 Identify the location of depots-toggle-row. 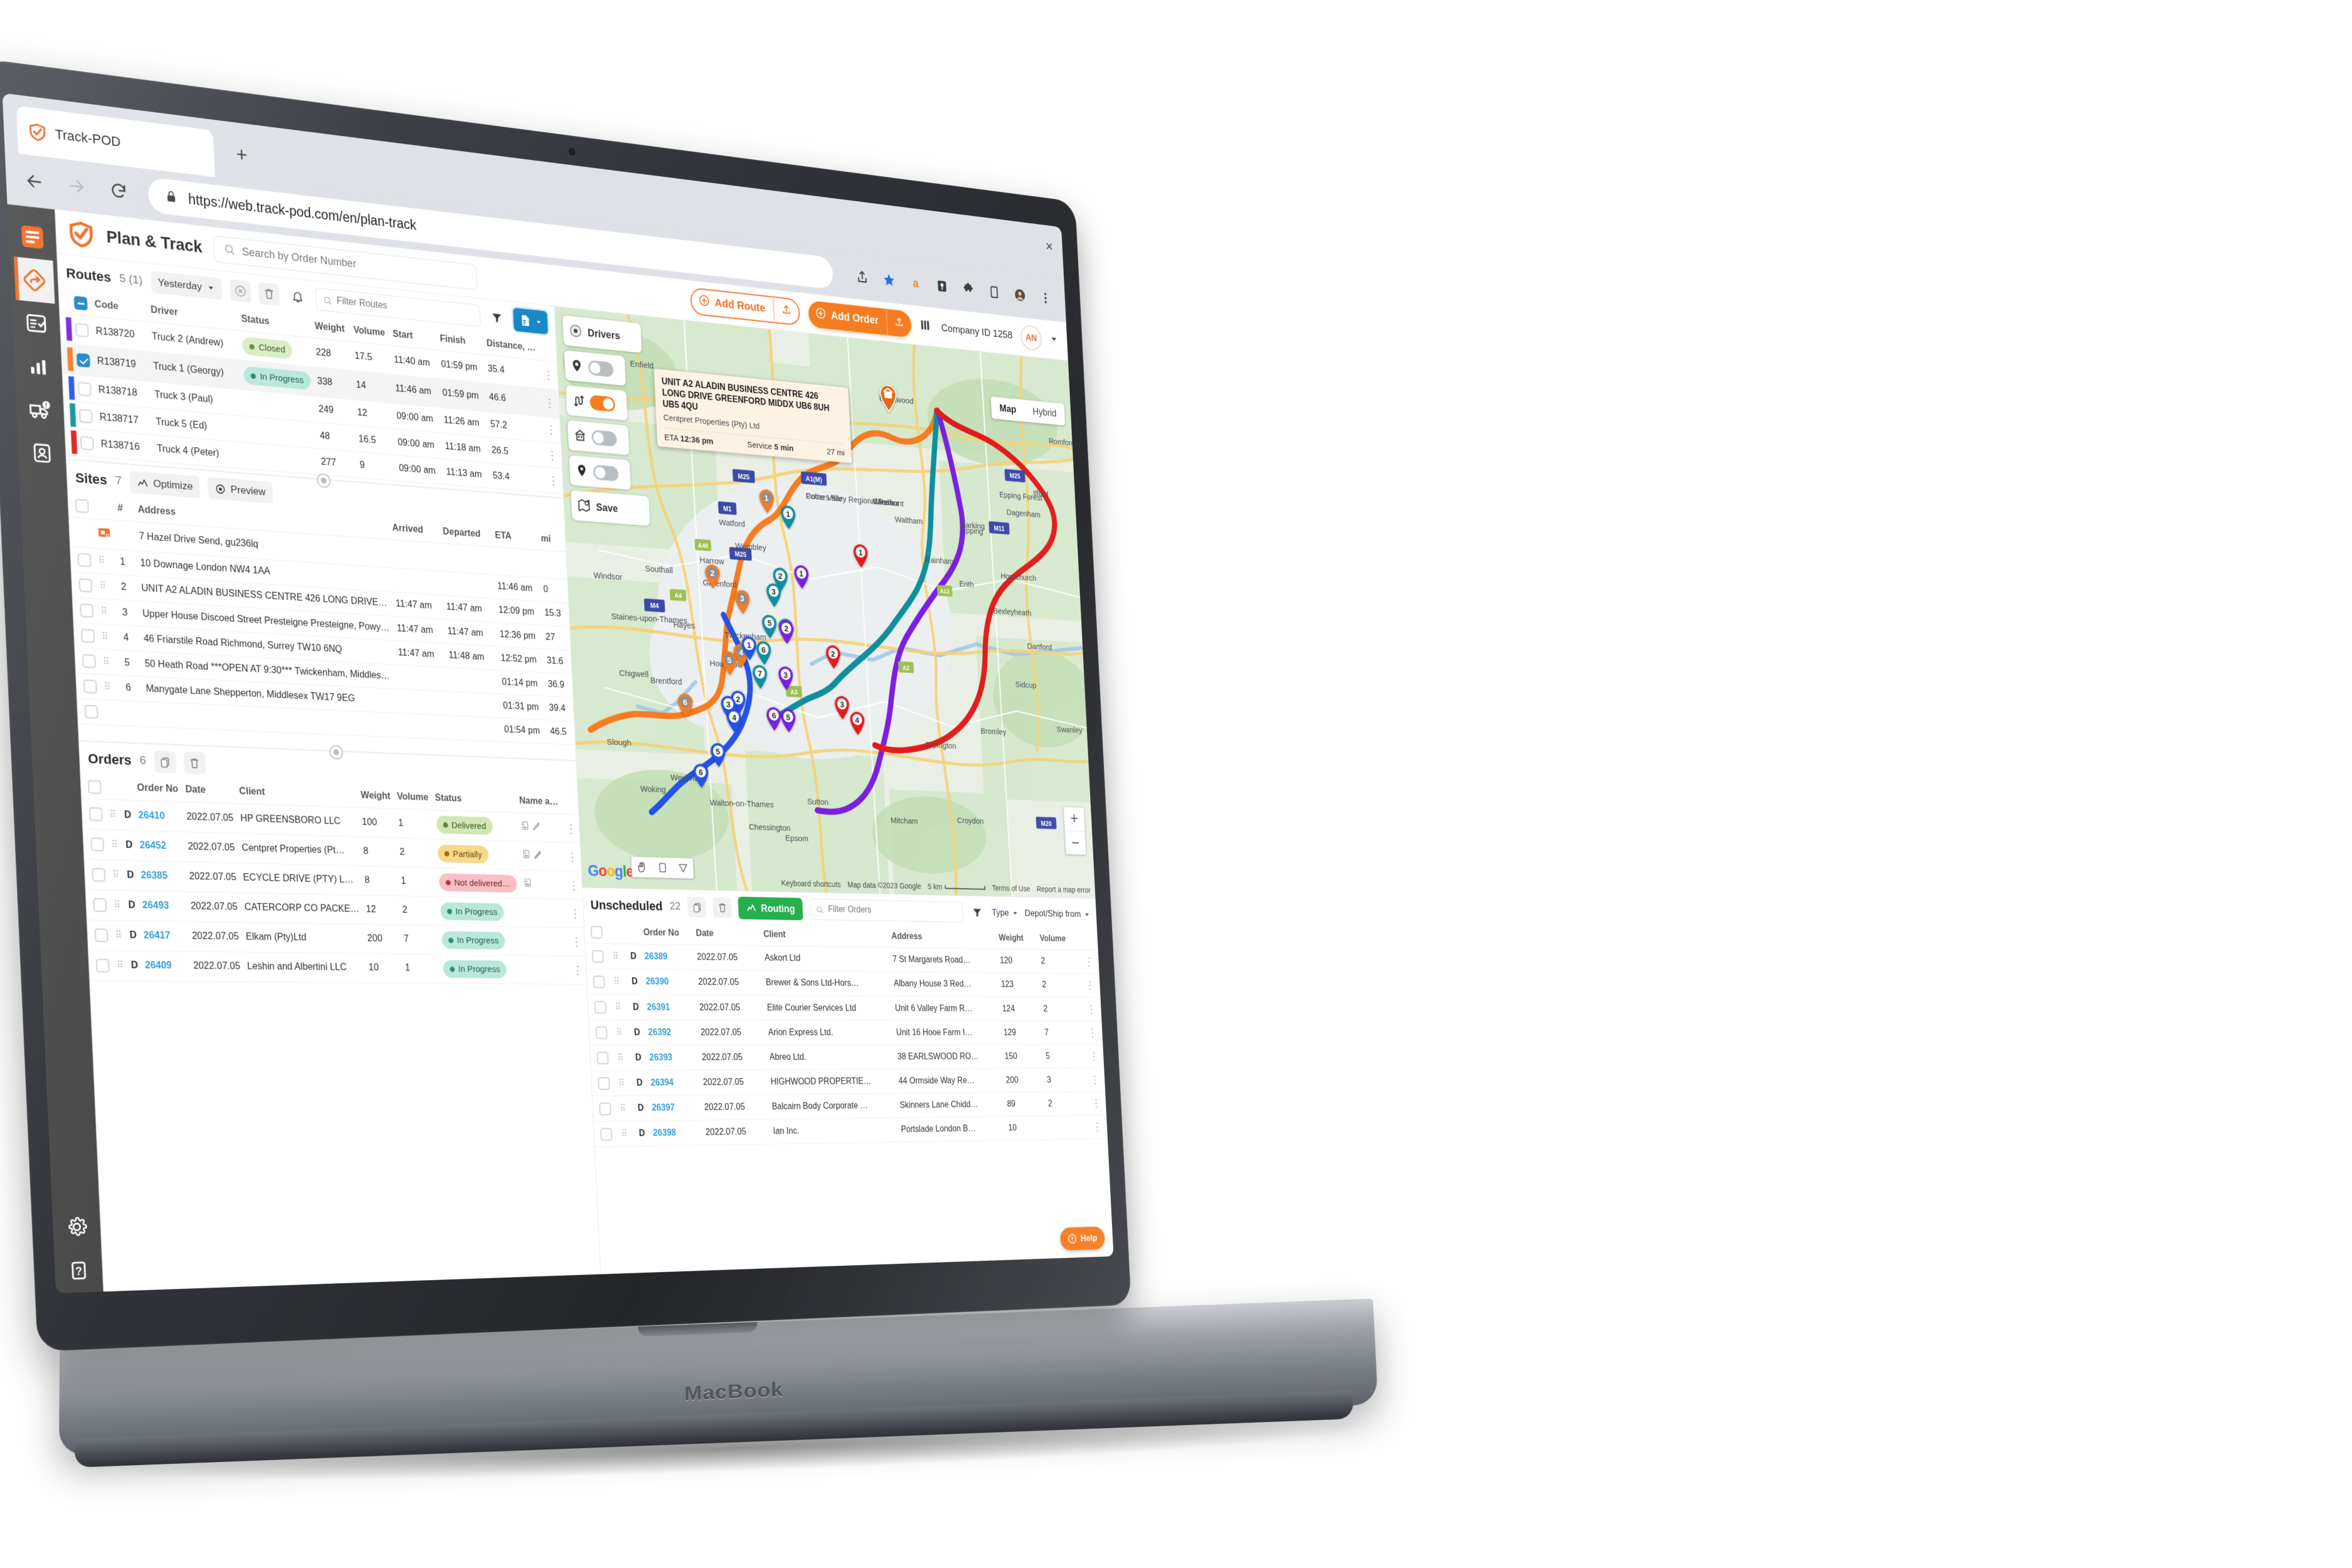
(598, 437).